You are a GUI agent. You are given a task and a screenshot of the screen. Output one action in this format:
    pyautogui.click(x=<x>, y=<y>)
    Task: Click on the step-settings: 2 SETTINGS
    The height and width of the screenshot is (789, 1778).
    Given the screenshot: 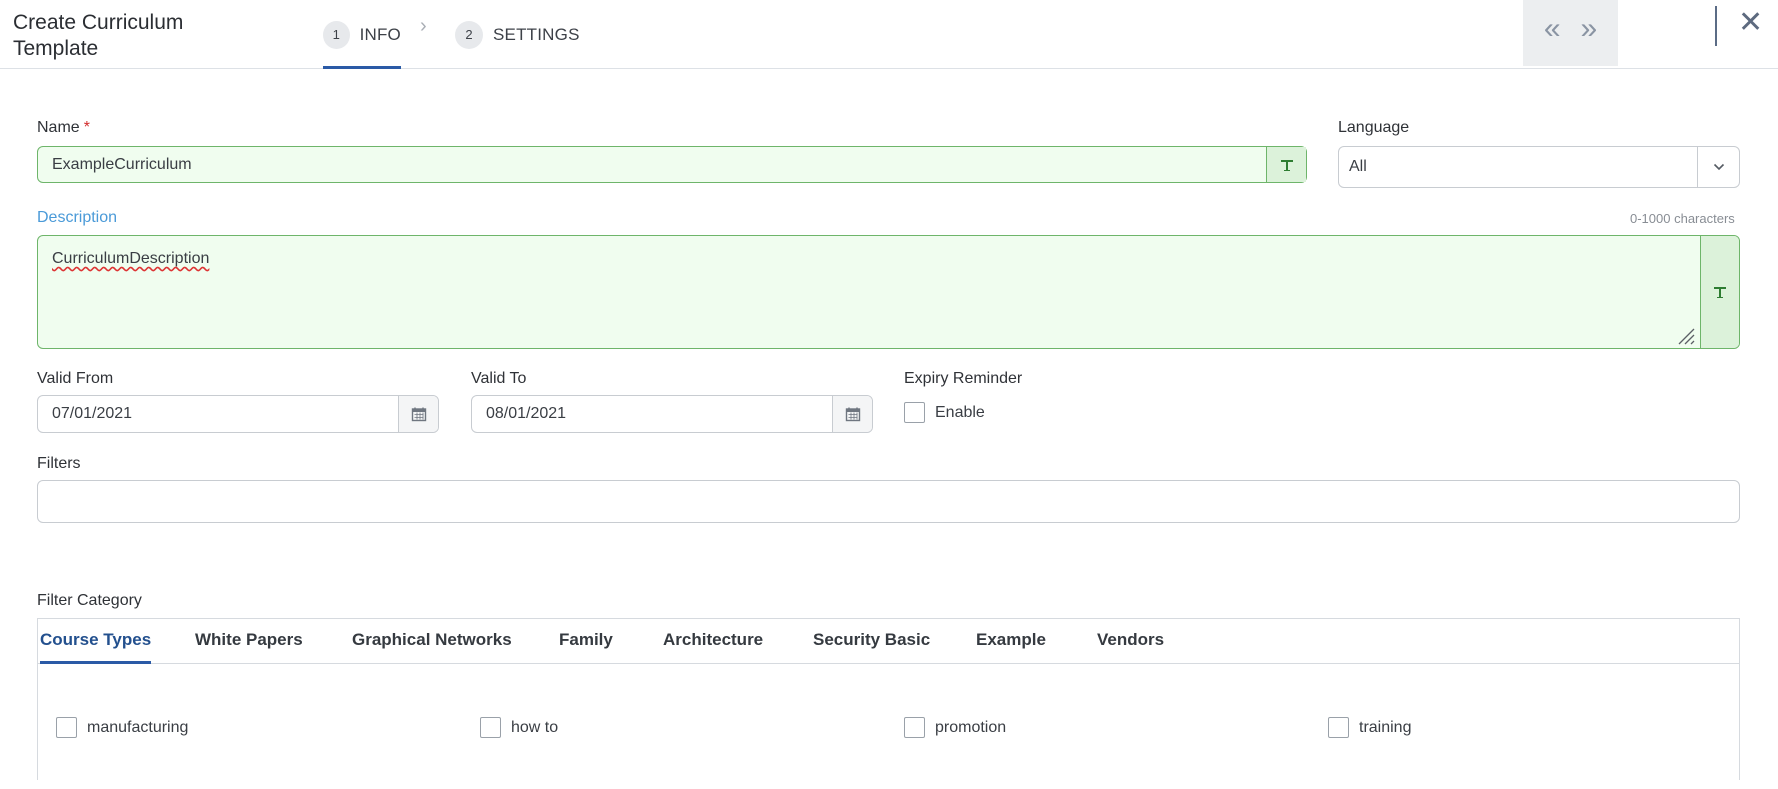 What is the action you would take?
    pyautogui.click(x=517, y=34)
    